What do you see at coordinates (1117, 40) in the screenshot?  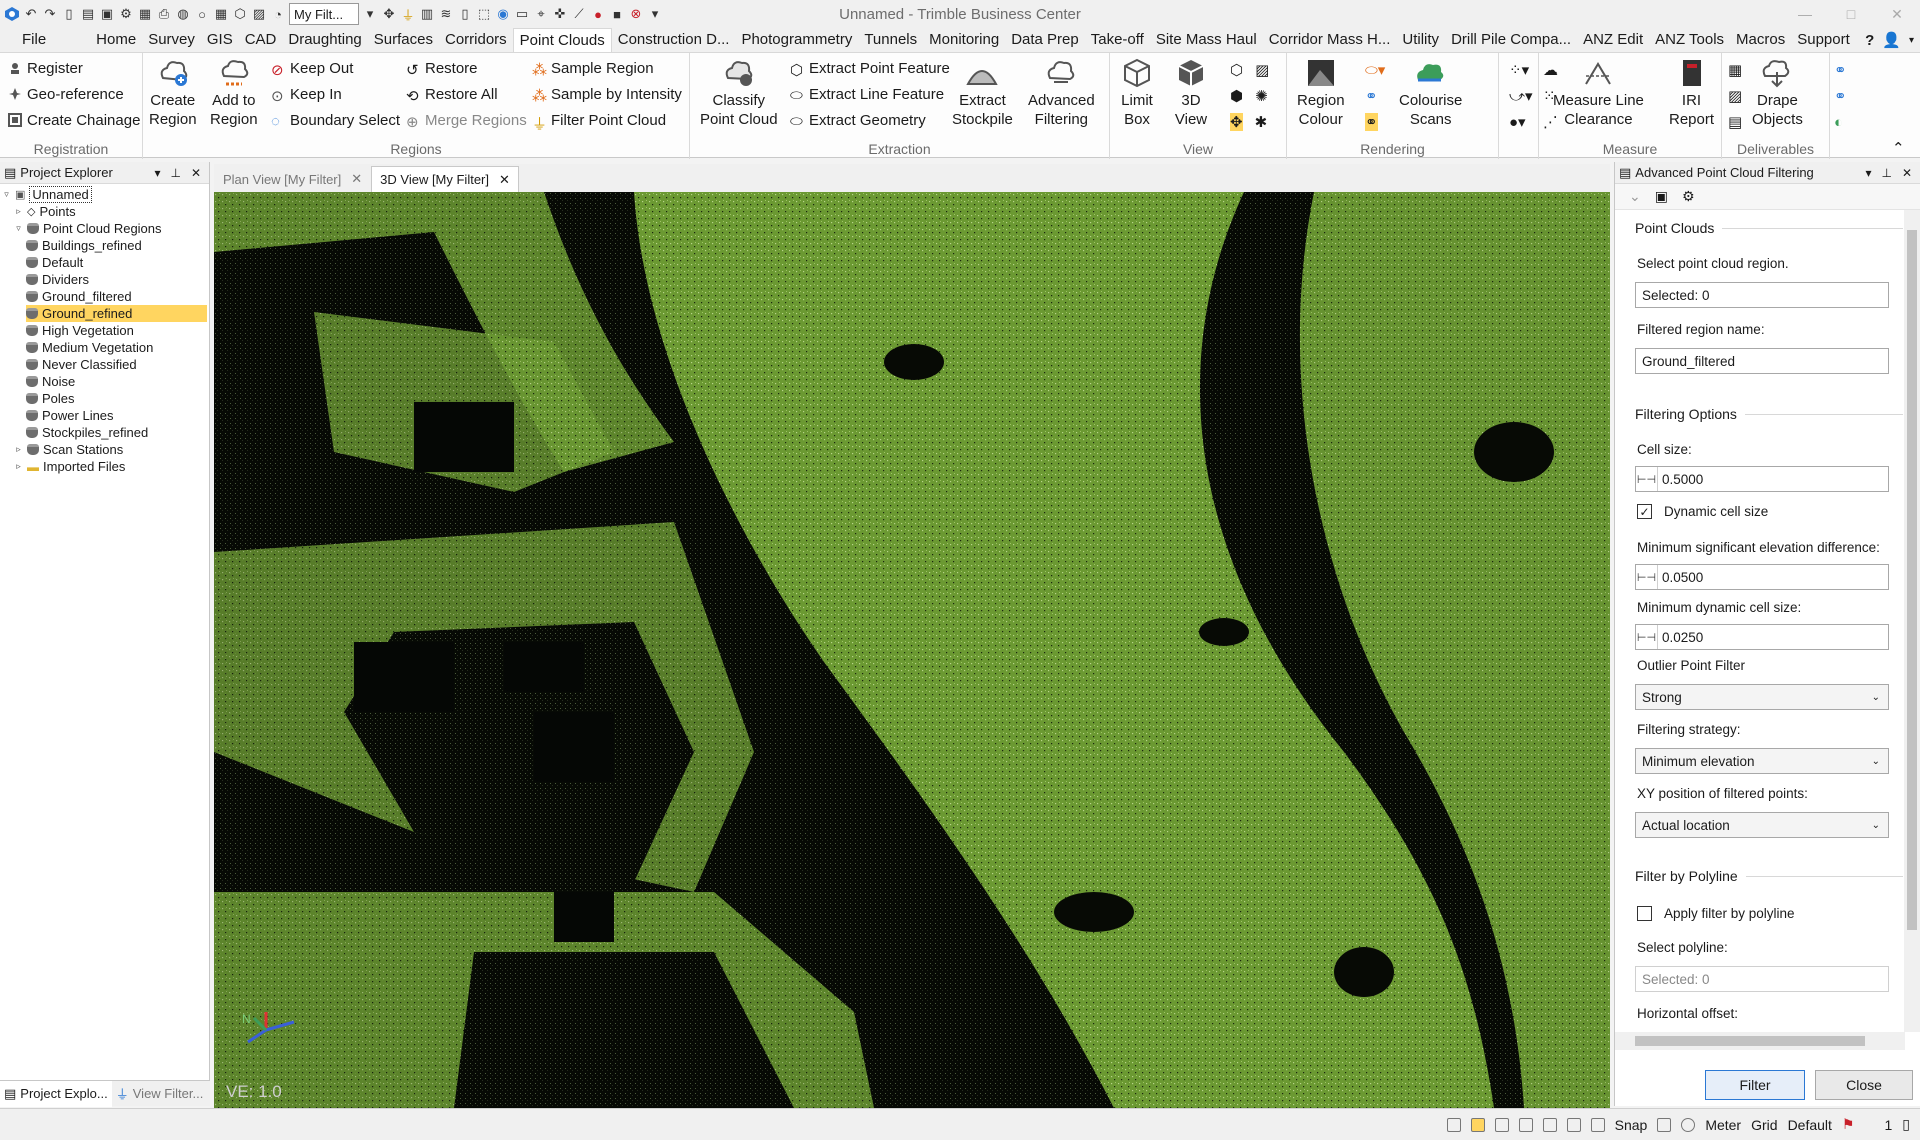 I see `menu-take-off: Take-off` at bounding box center [1117, 40].